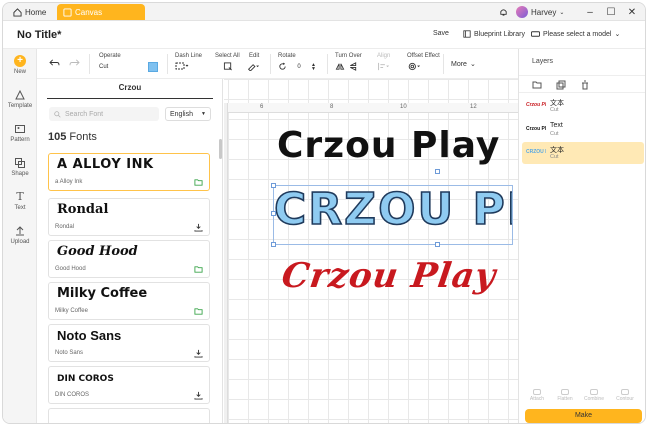 The height and width of the screenshot is (426, 648). I want to click on model-select: Please select a model ⌄, so click(575, 34).